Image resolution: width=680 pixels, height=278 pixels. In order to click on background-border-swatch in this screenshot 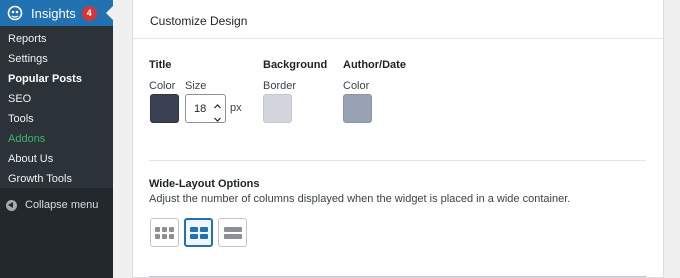, I will do `click(277, 108)`.